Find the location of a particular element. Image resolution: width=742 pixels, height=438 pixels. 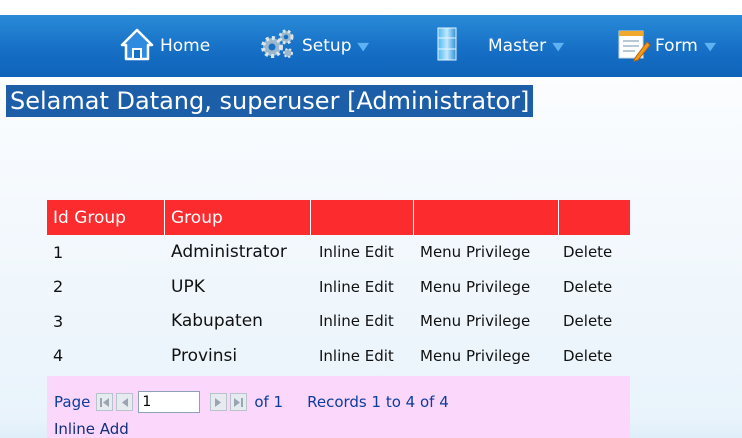

column-header-edit is located at coordinates (362, 217).